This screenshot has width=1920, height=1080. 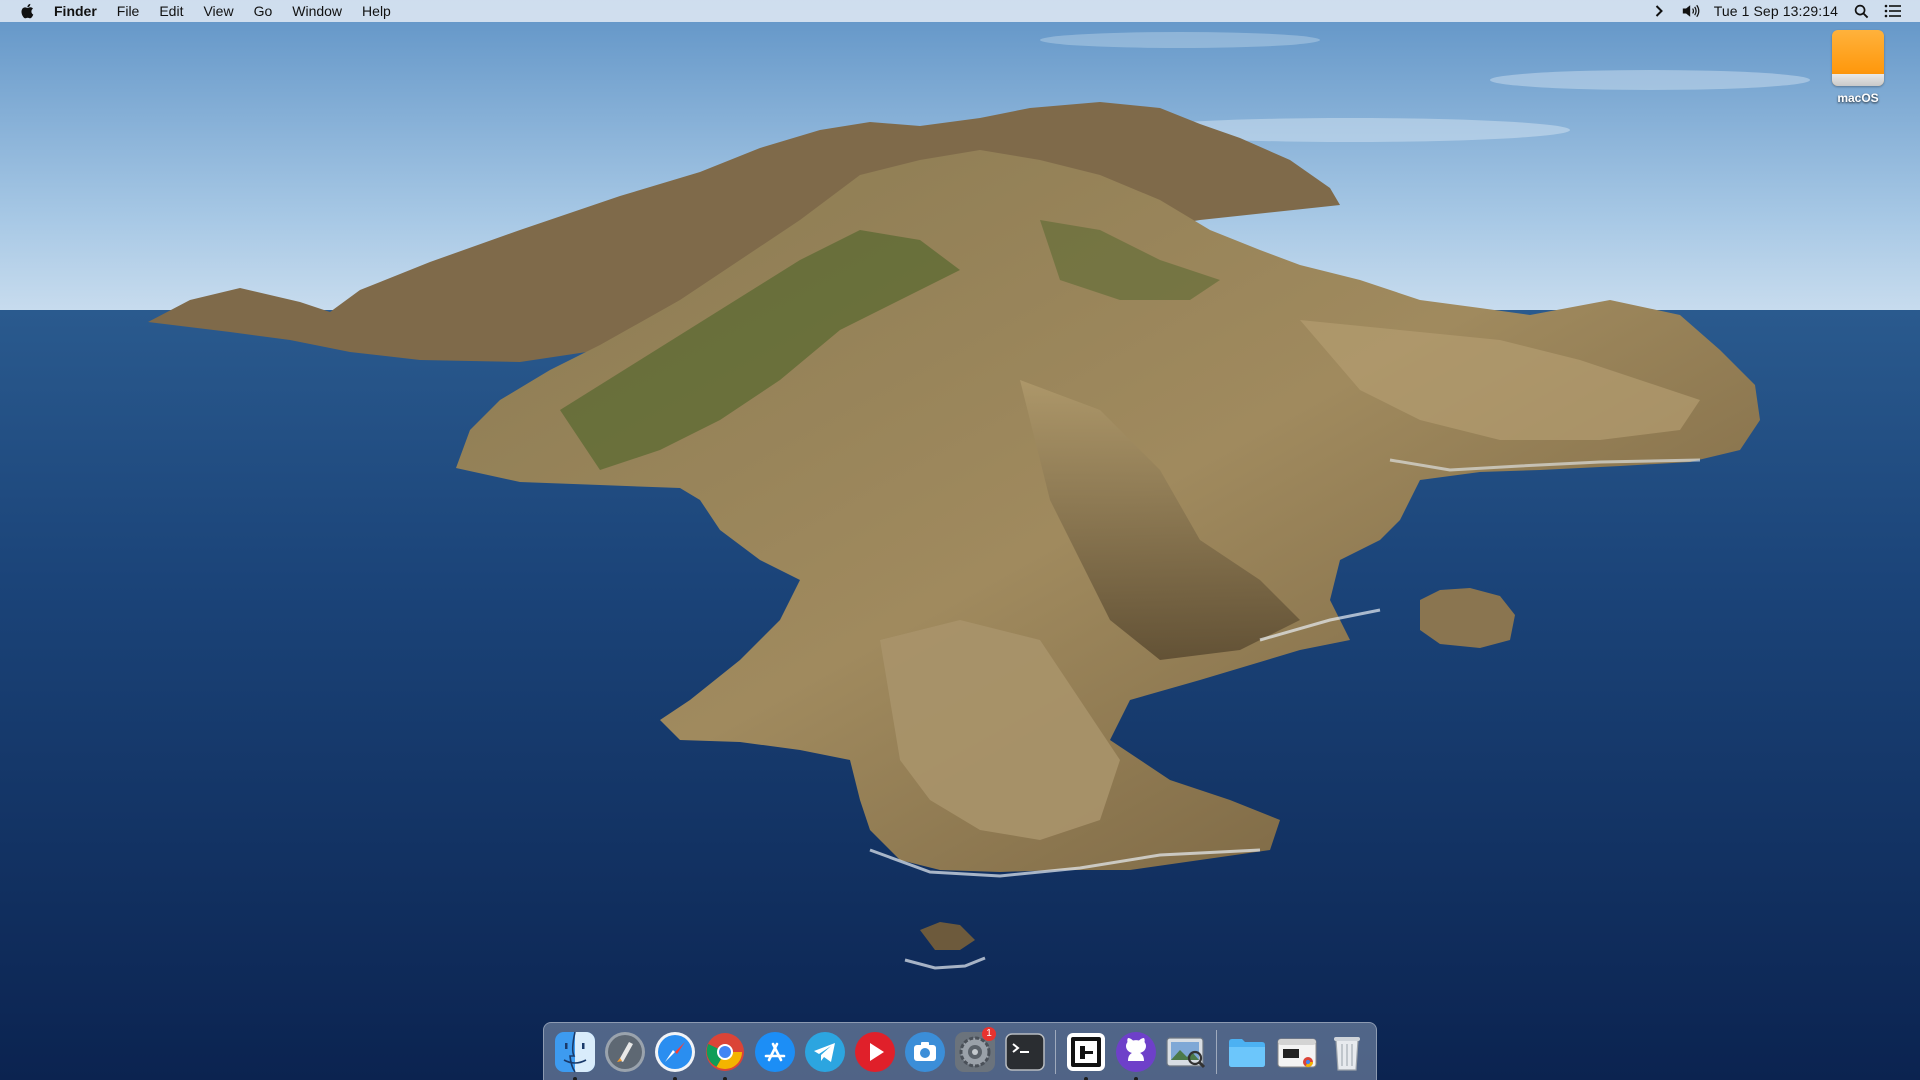 I want to click on menu-edit: Edit, so click(x=171, y=11).